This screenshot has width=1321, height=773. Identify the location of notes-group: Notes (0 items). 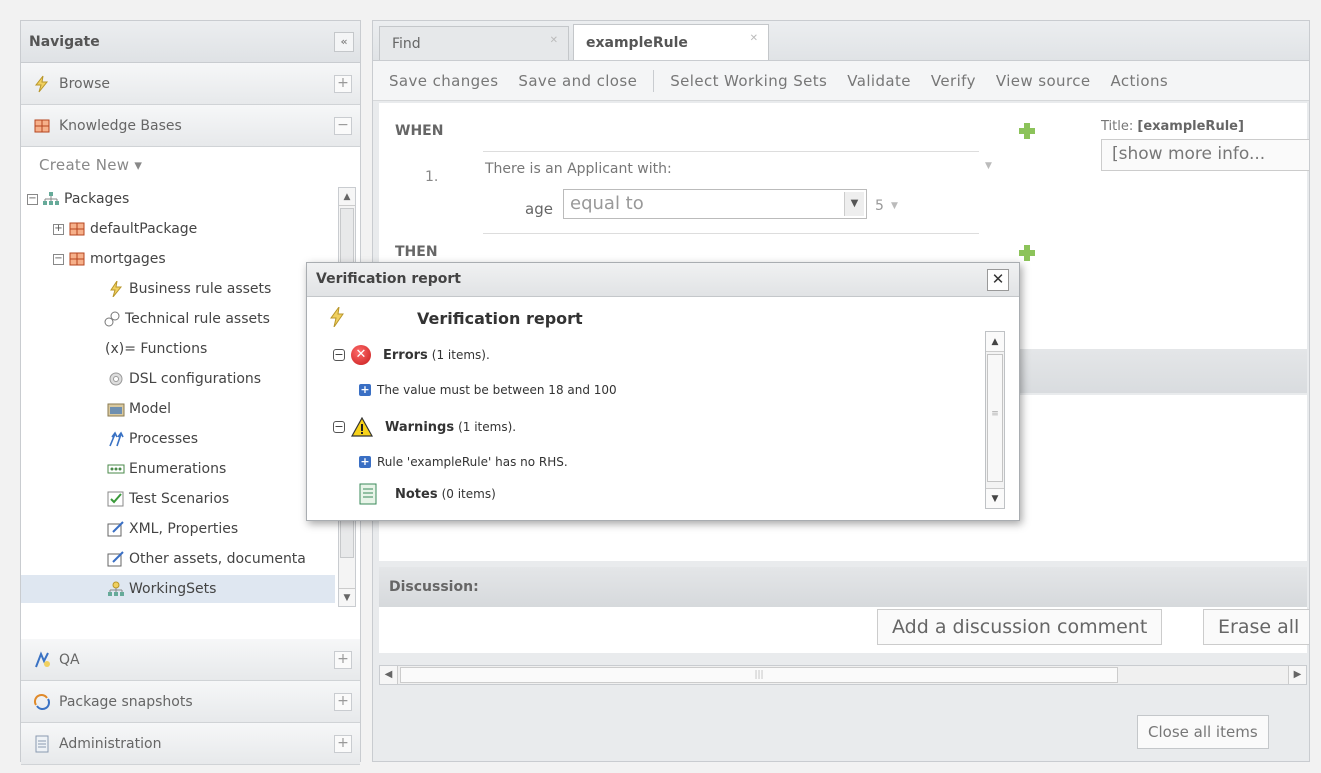
(427, 494).